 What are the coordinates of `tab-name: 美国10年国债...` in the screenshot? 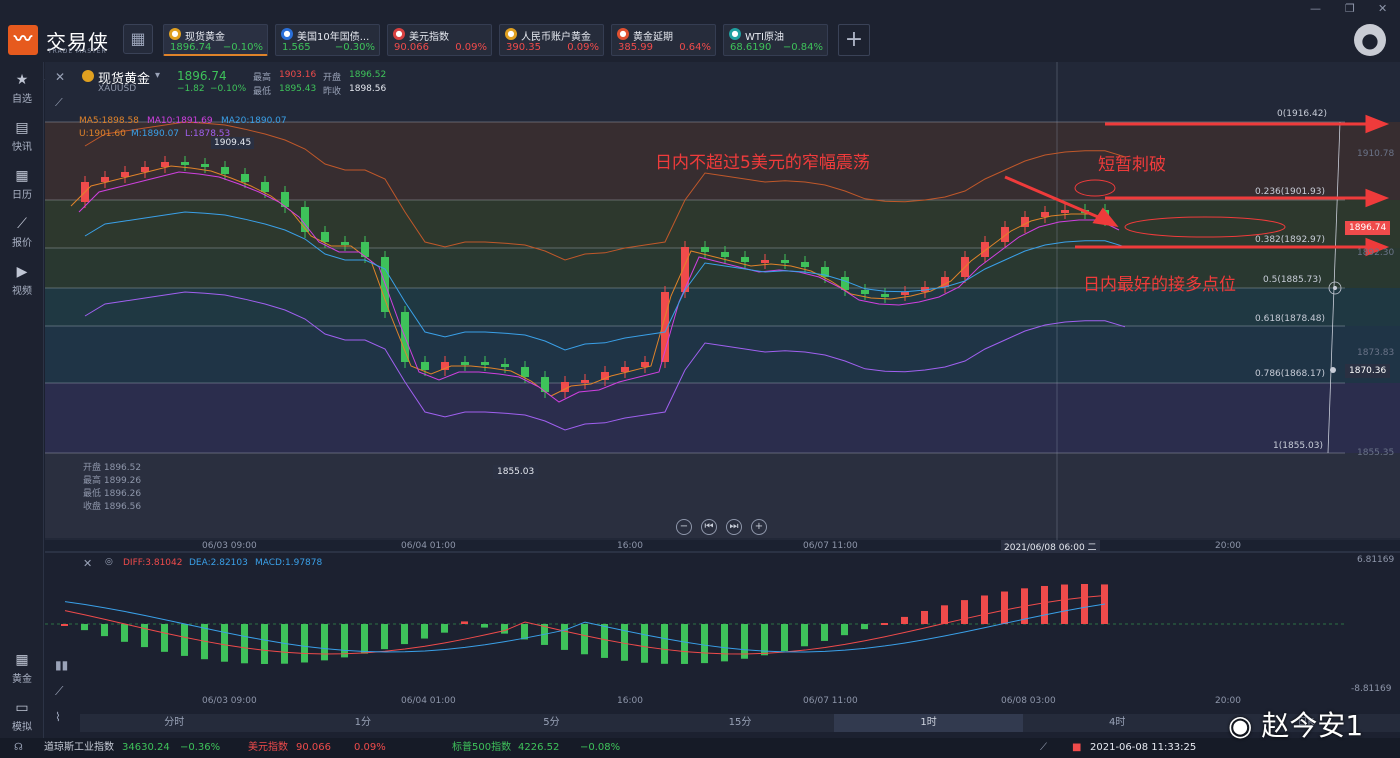 It's located at (333, 37).